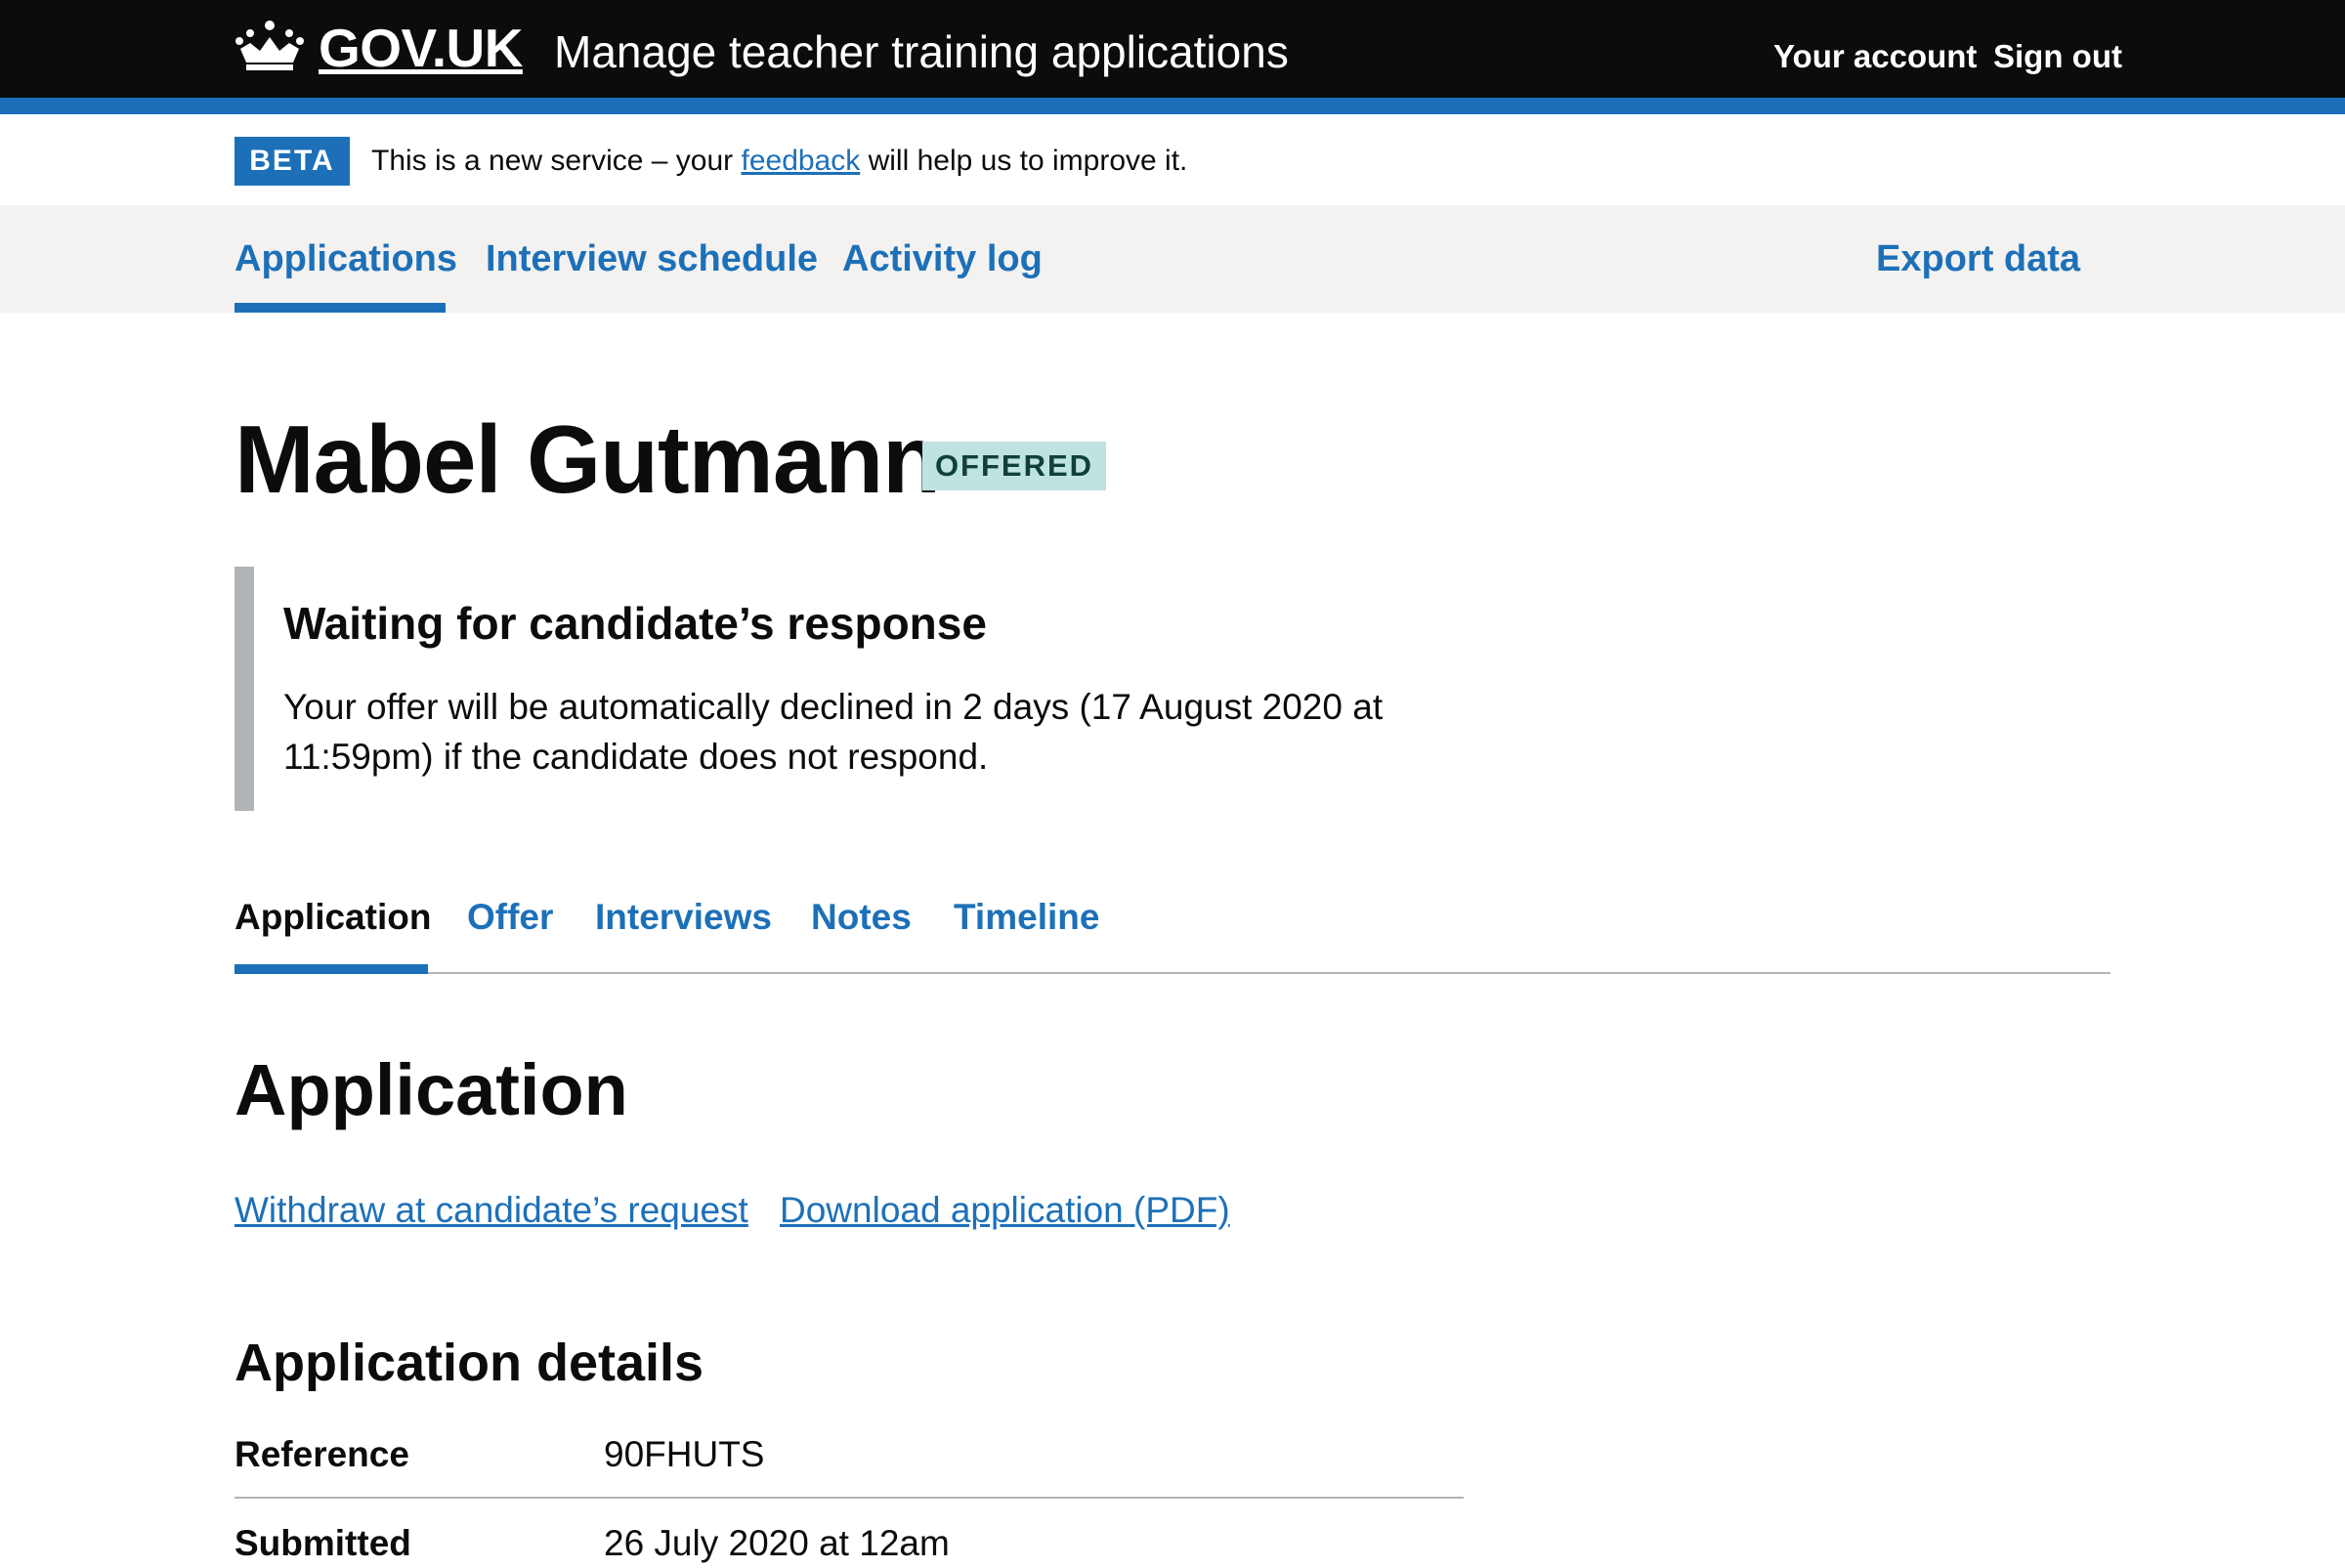 This screenshot has width=2345, height=1568. Describe the element at coordinates (921, 51) in the screenshot. I see `service-name-link: Manage teacher training applications` at that location.